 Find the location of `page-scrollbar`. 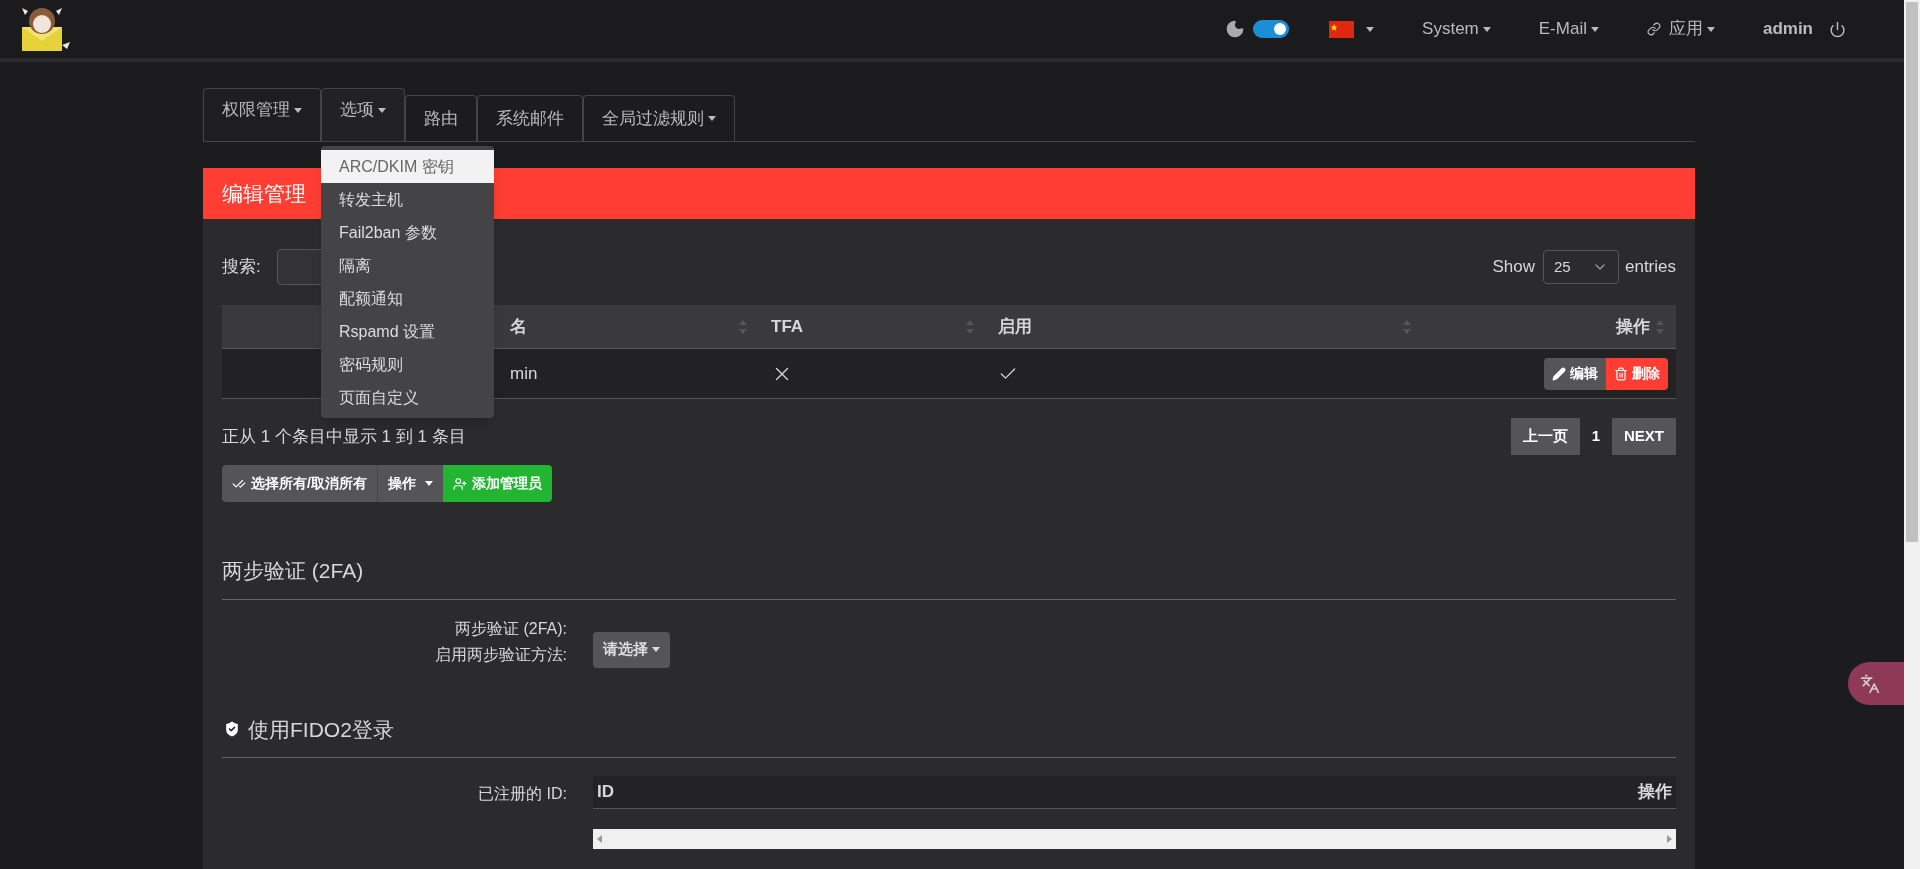

page-scrollbar is located at coordinates (1912, 434).